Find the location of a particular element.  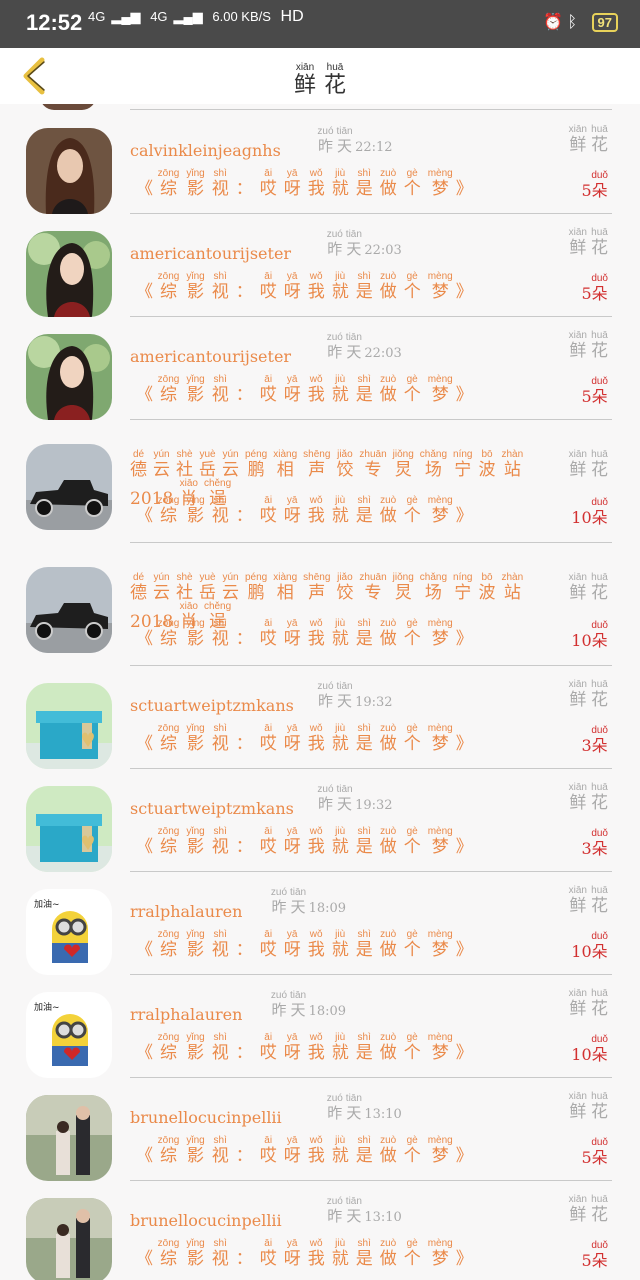

svg-text: 加油~ is located at coordinates (47, 904).